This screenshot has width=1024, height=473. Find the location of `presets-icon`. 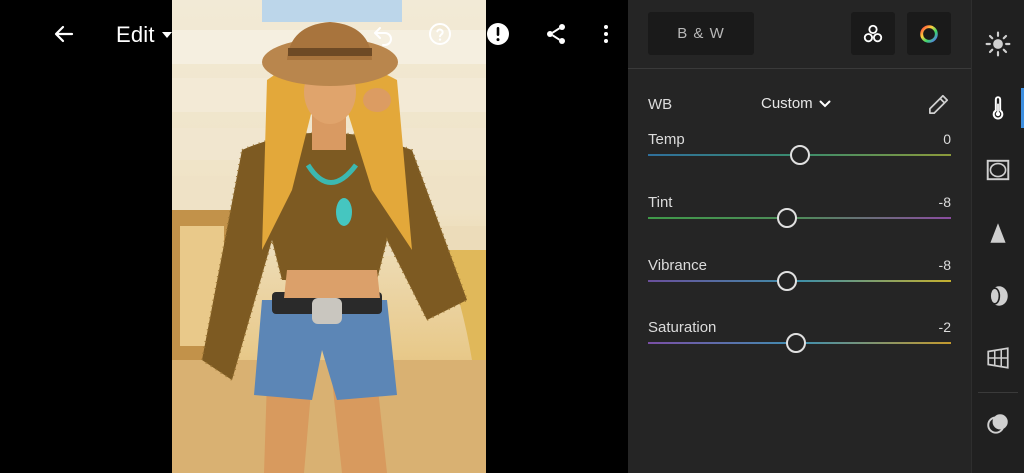

presets-icon is located at coordinates (997, 424).